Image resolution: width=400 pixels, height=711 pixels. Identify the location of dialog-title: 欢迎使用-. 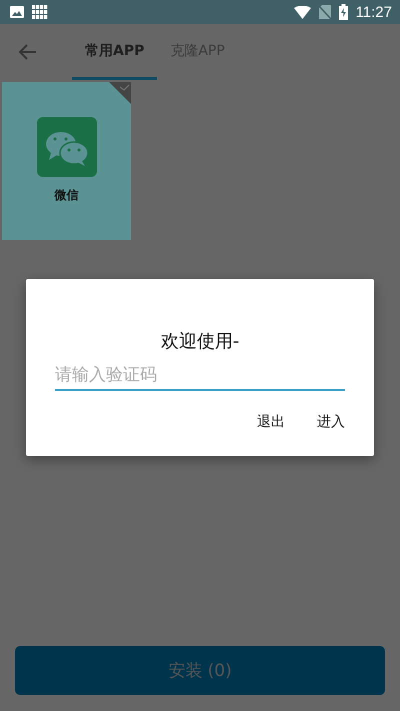
(200, 341).